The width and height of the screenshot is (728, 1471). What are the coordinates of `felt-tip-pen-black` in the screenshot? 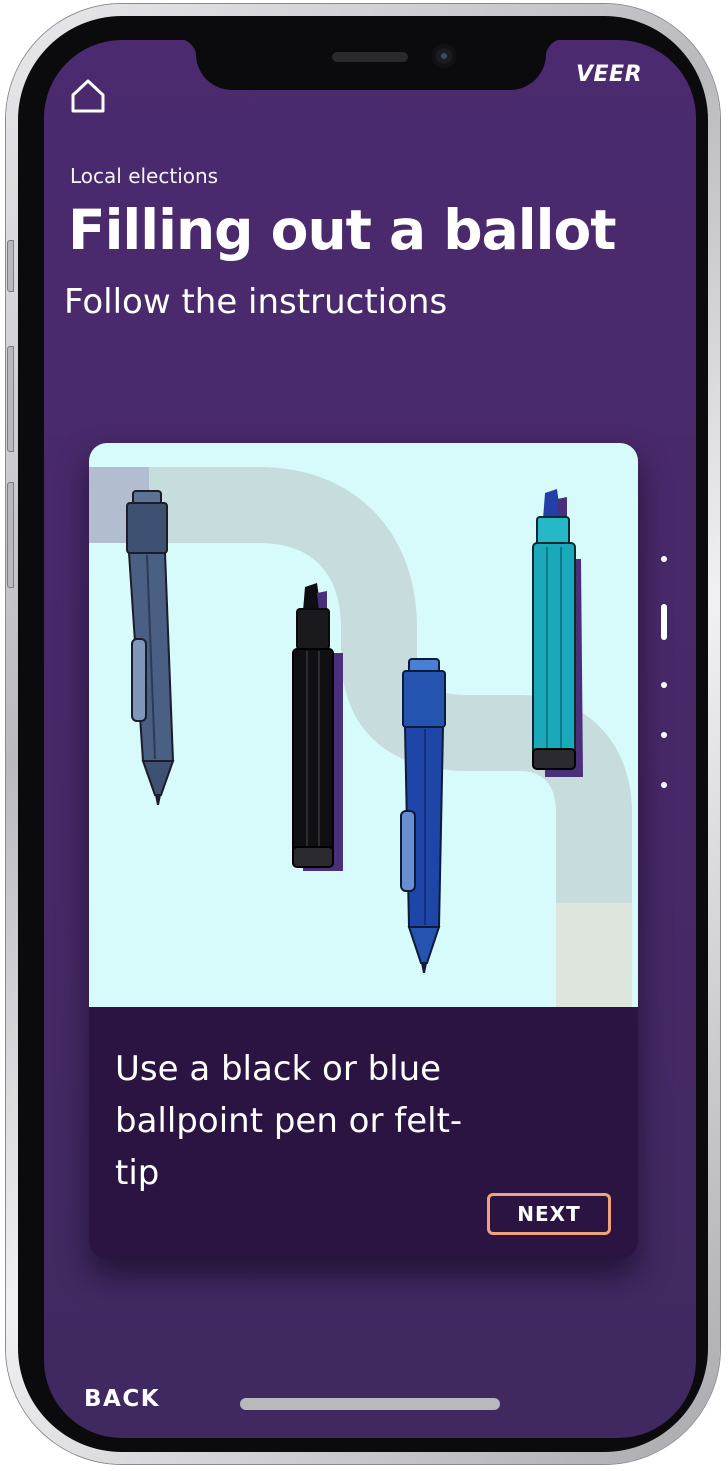 It's located at (317, 727).